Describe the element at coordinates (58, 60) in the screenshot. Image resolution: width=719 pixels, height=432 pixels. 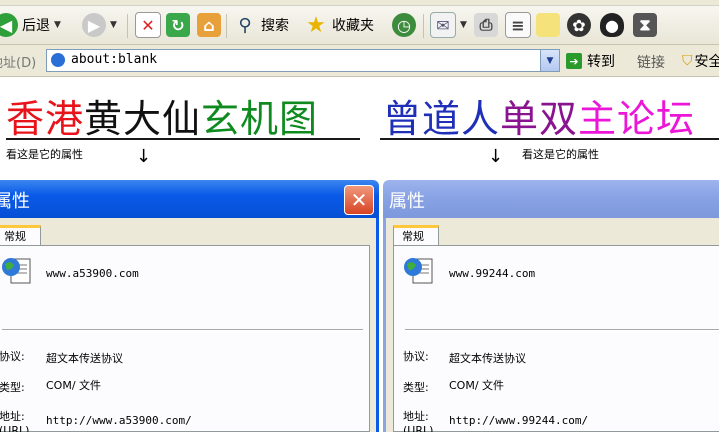
I see `ie-page-icon` at that location.